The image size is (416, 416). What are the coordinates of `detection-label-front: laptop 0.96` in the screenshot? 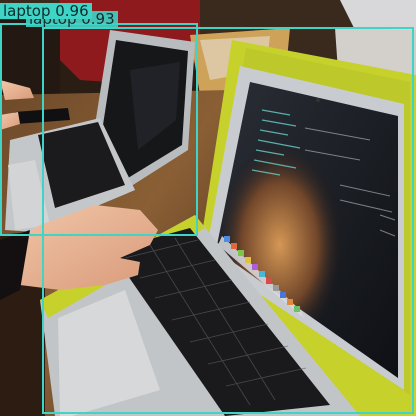 It's located at (46, 11).